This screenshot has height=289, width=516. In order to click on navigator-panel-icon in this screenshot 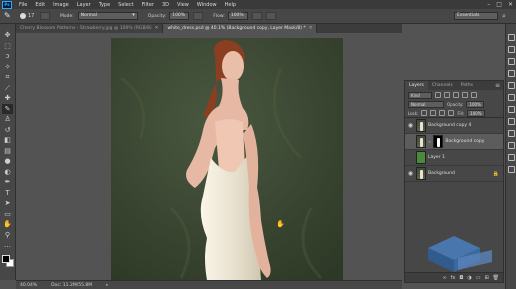, I will do `click(511, 145)`.